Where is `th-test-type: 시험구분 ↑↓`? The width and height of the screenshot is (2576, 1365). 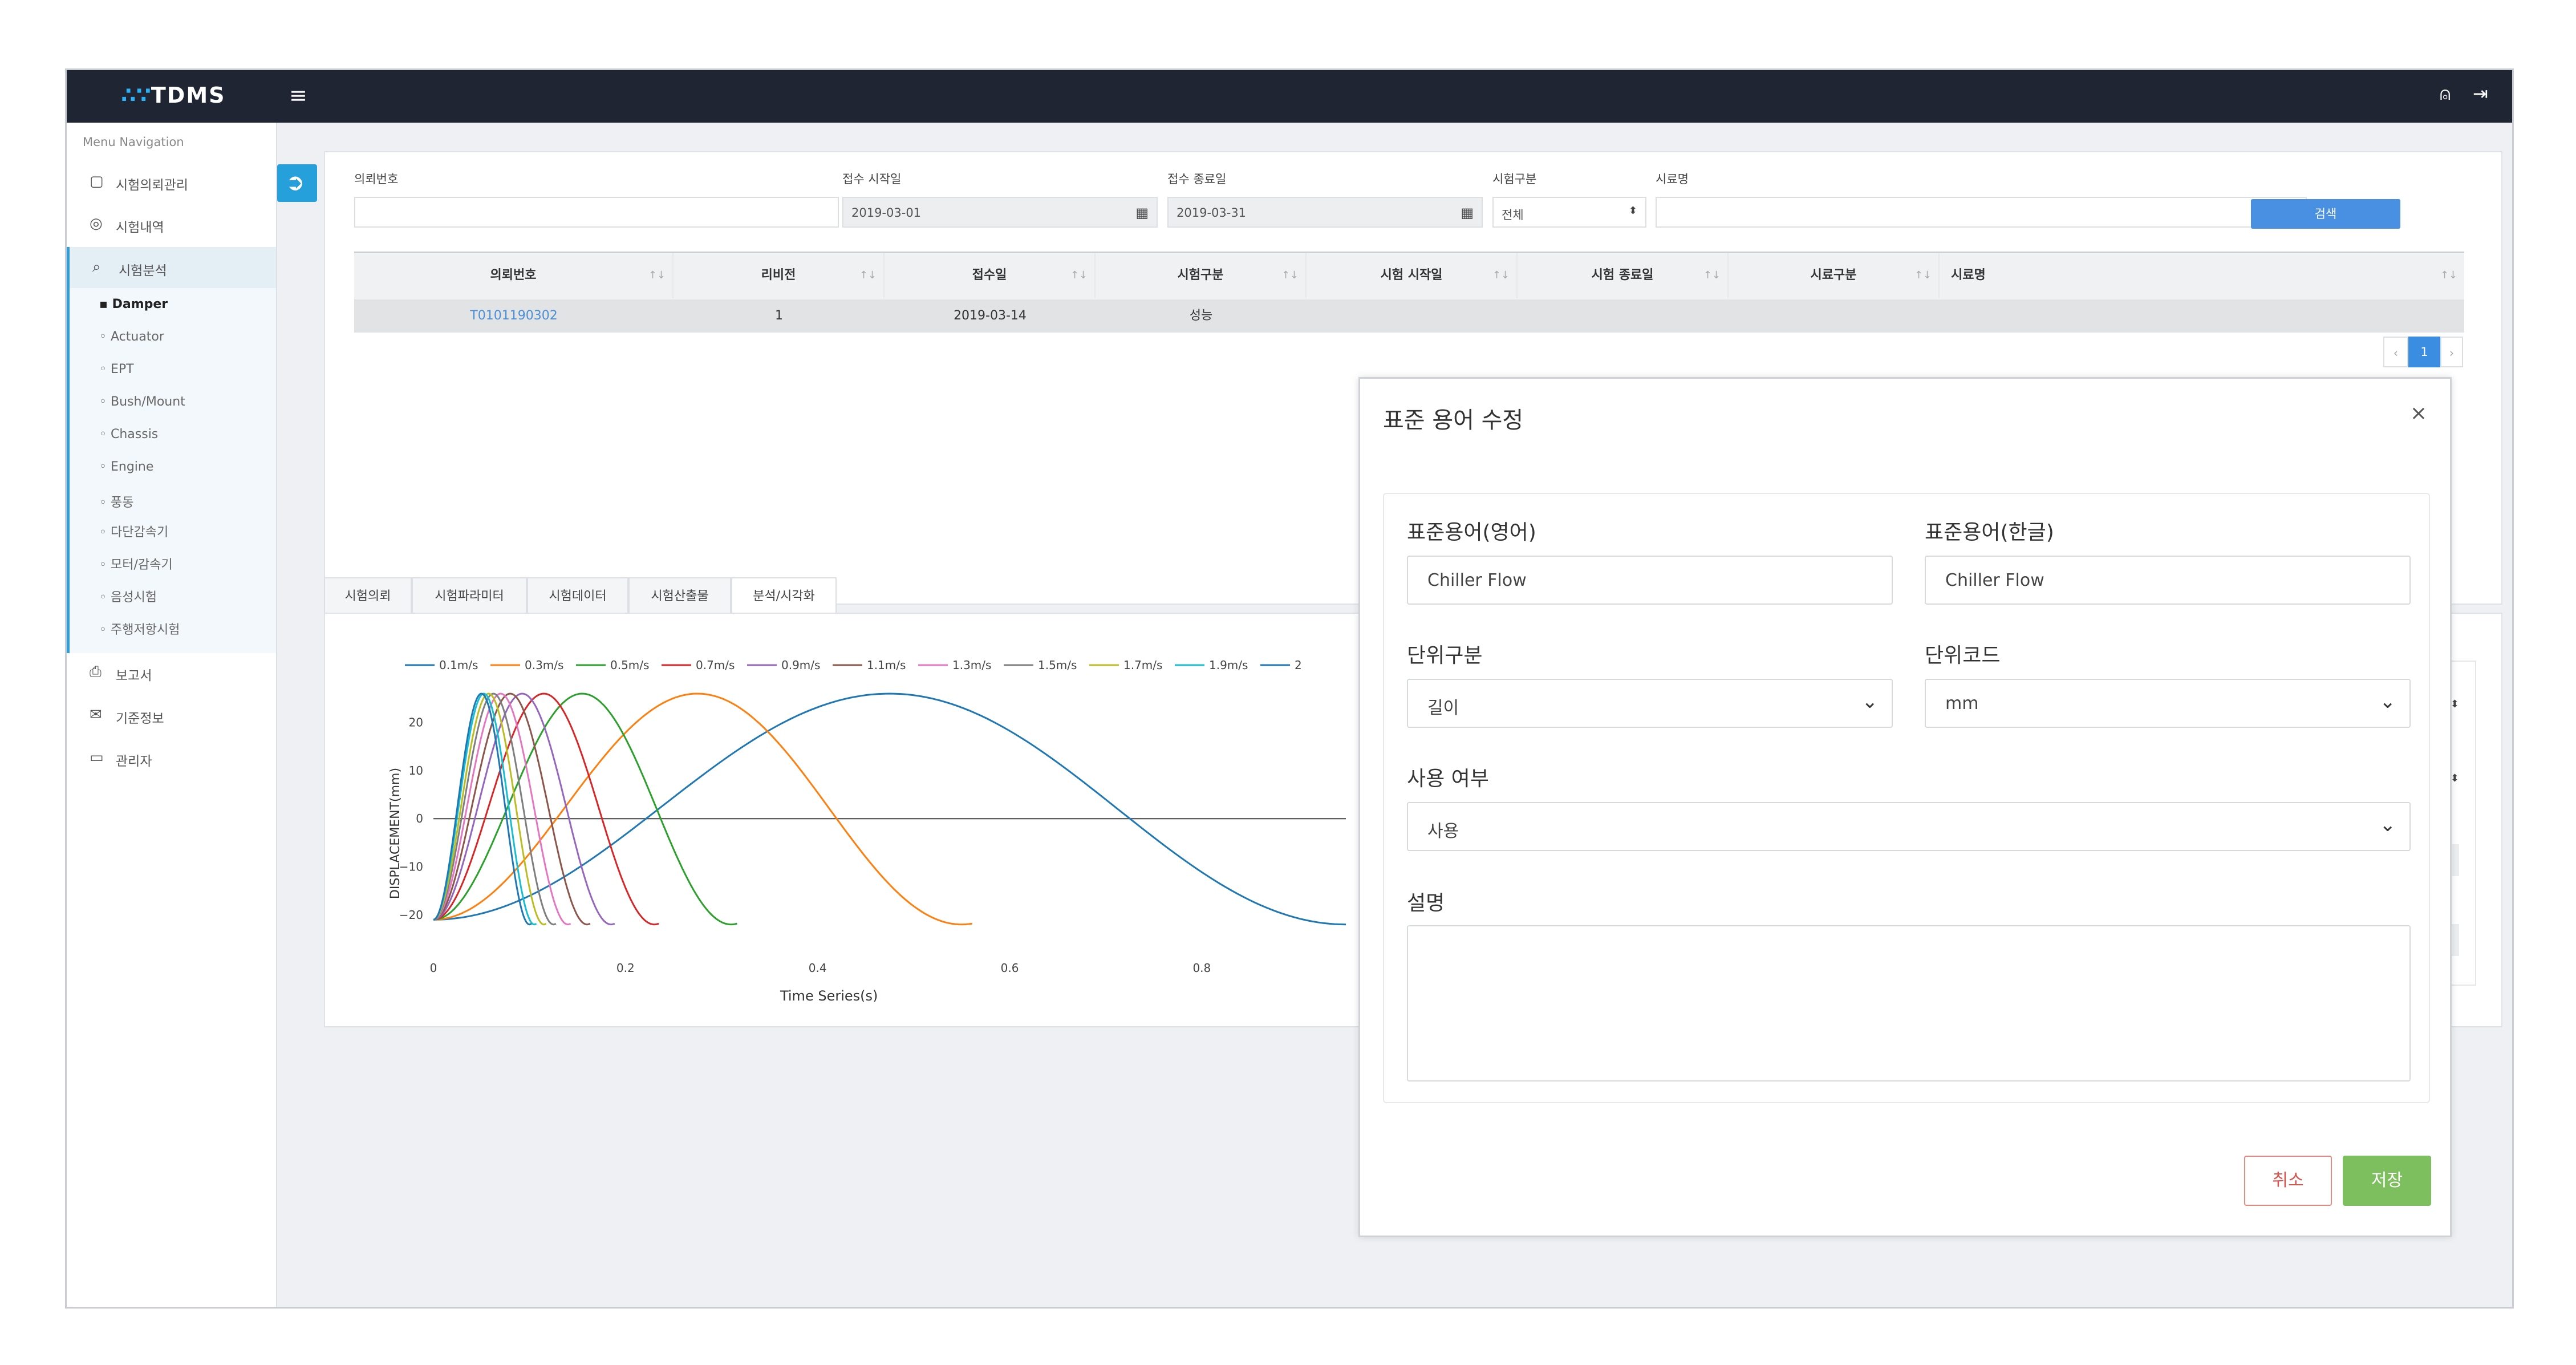 th-test-type: 시험구분 ↑↓ is located at coordinates (1202, 275).